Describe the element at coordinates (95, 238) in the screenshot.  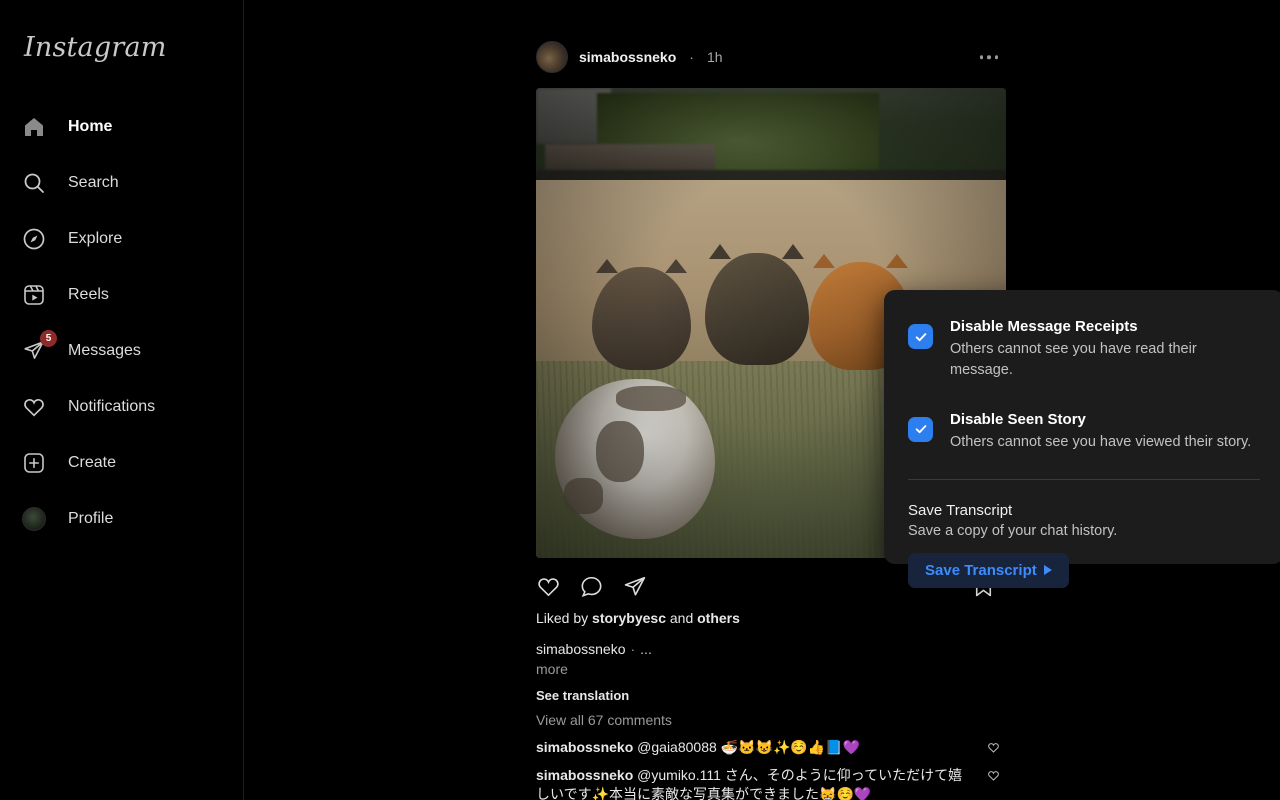
I see `sidebar-item-label: Explore` at that location.